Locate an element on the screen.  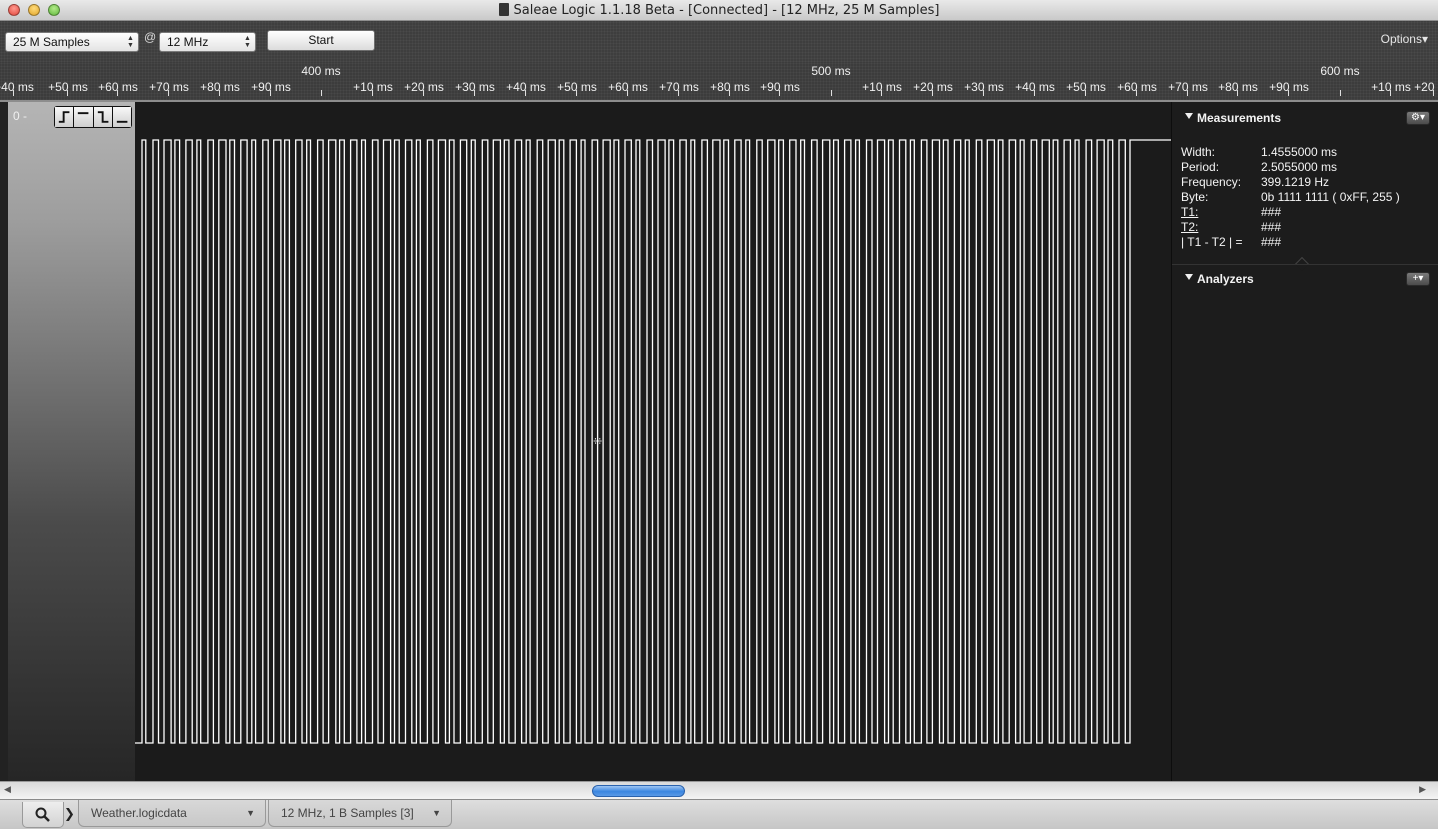
select-arrows-icon: ▲ ▼ is located at coordinates (247, 42).